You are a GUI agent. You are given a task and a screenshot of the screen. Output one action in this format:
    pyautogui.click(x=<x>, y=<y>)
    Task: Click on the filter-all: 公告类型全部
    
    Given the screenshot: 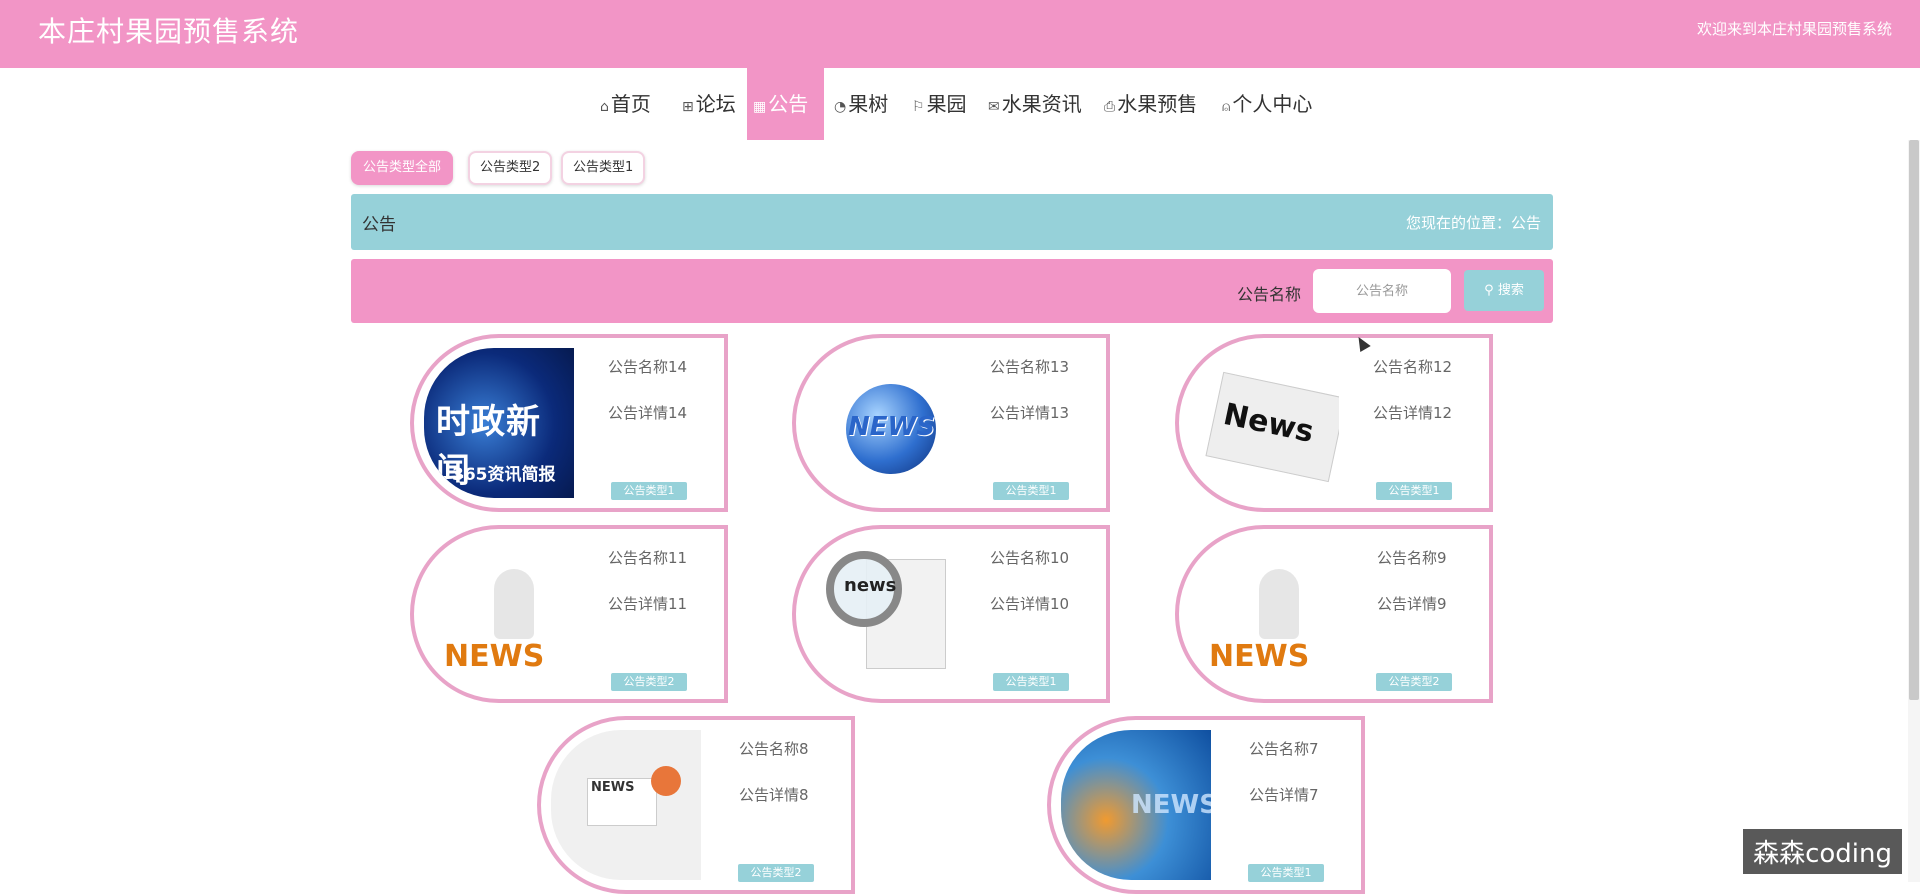 What is the action you would take?
    pyautogui.click(x=402, y=168)
    